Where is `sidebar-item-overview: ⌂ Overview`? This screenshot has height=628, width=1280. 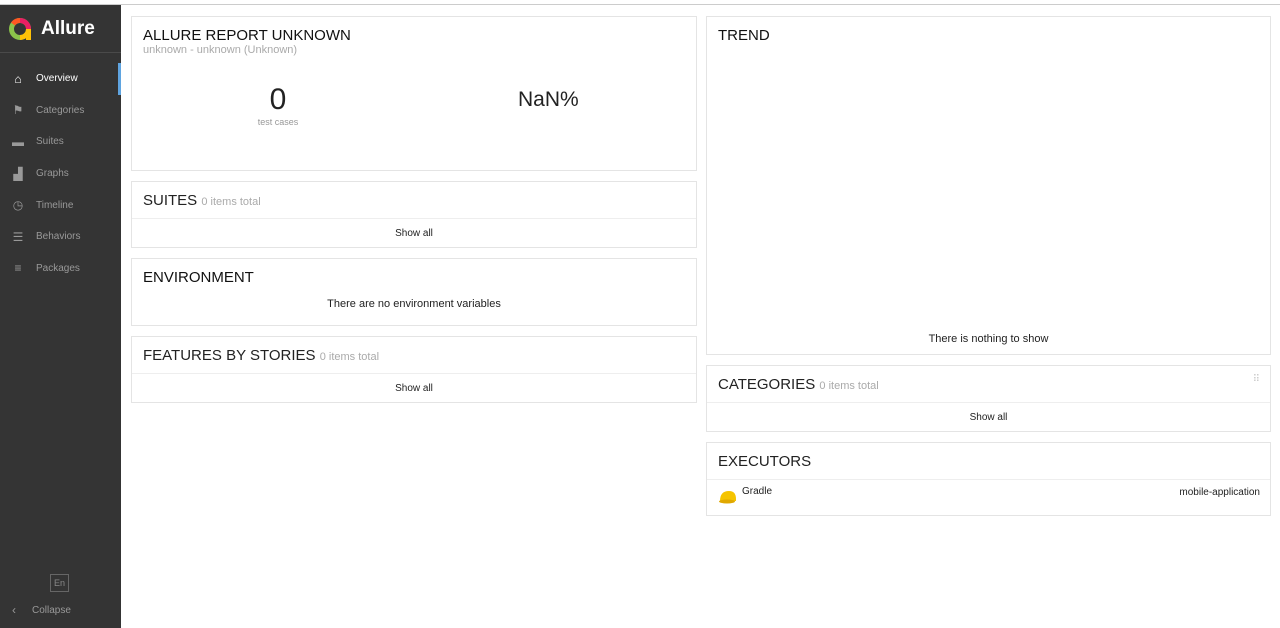 sidebar-item-overview: ⌂ Overview is located at coordinates (60, 79).